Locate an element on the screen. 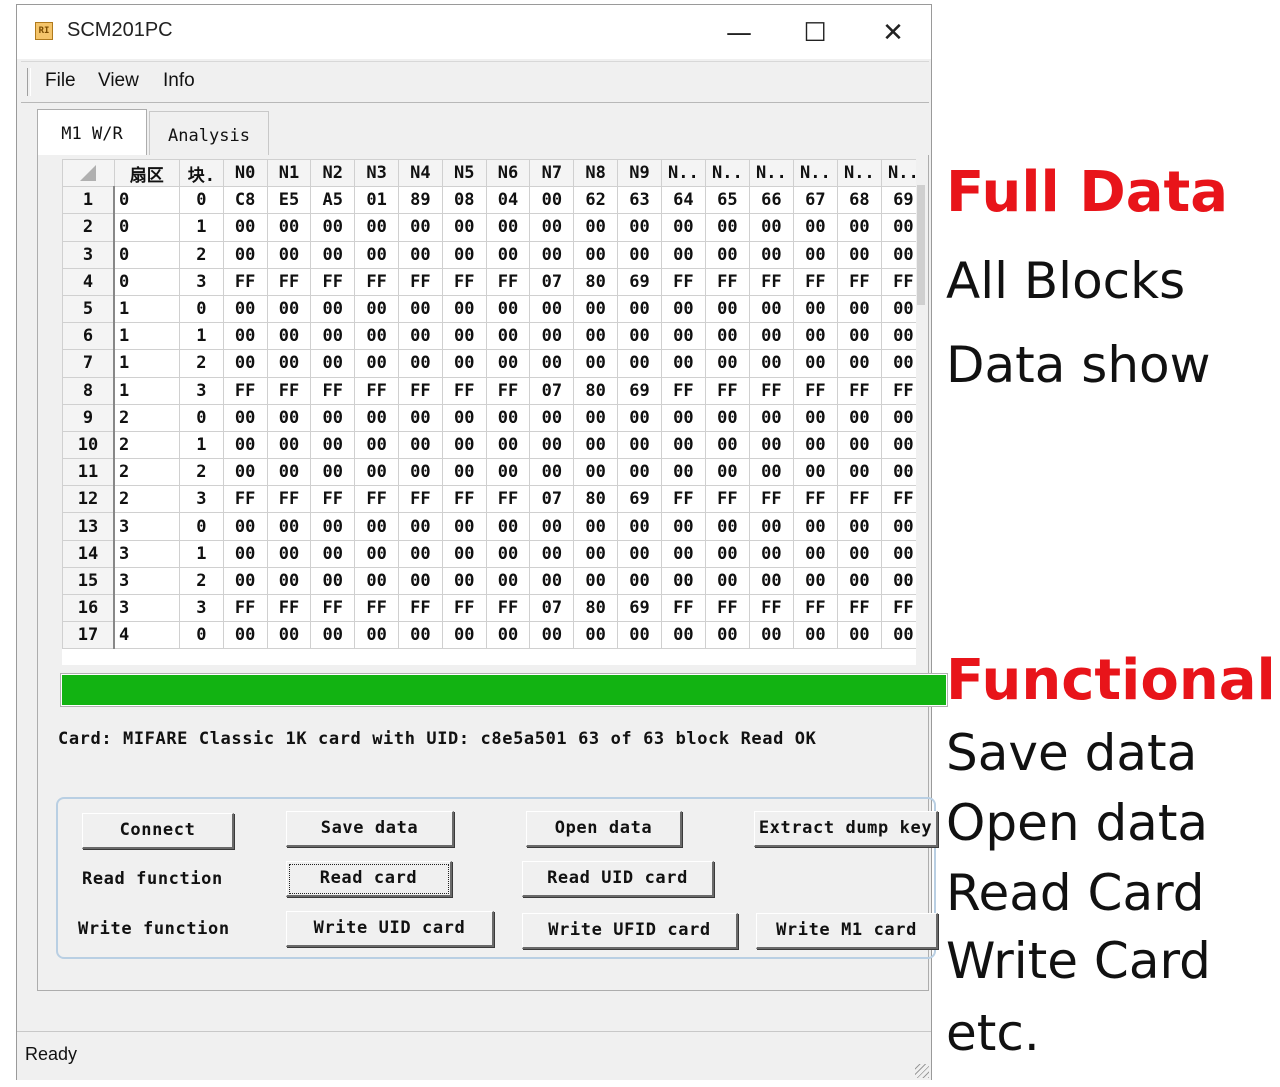 The height and width of the screenshot is (1087, 1280). data-cell: 66 is located at coordinates (771, 200).